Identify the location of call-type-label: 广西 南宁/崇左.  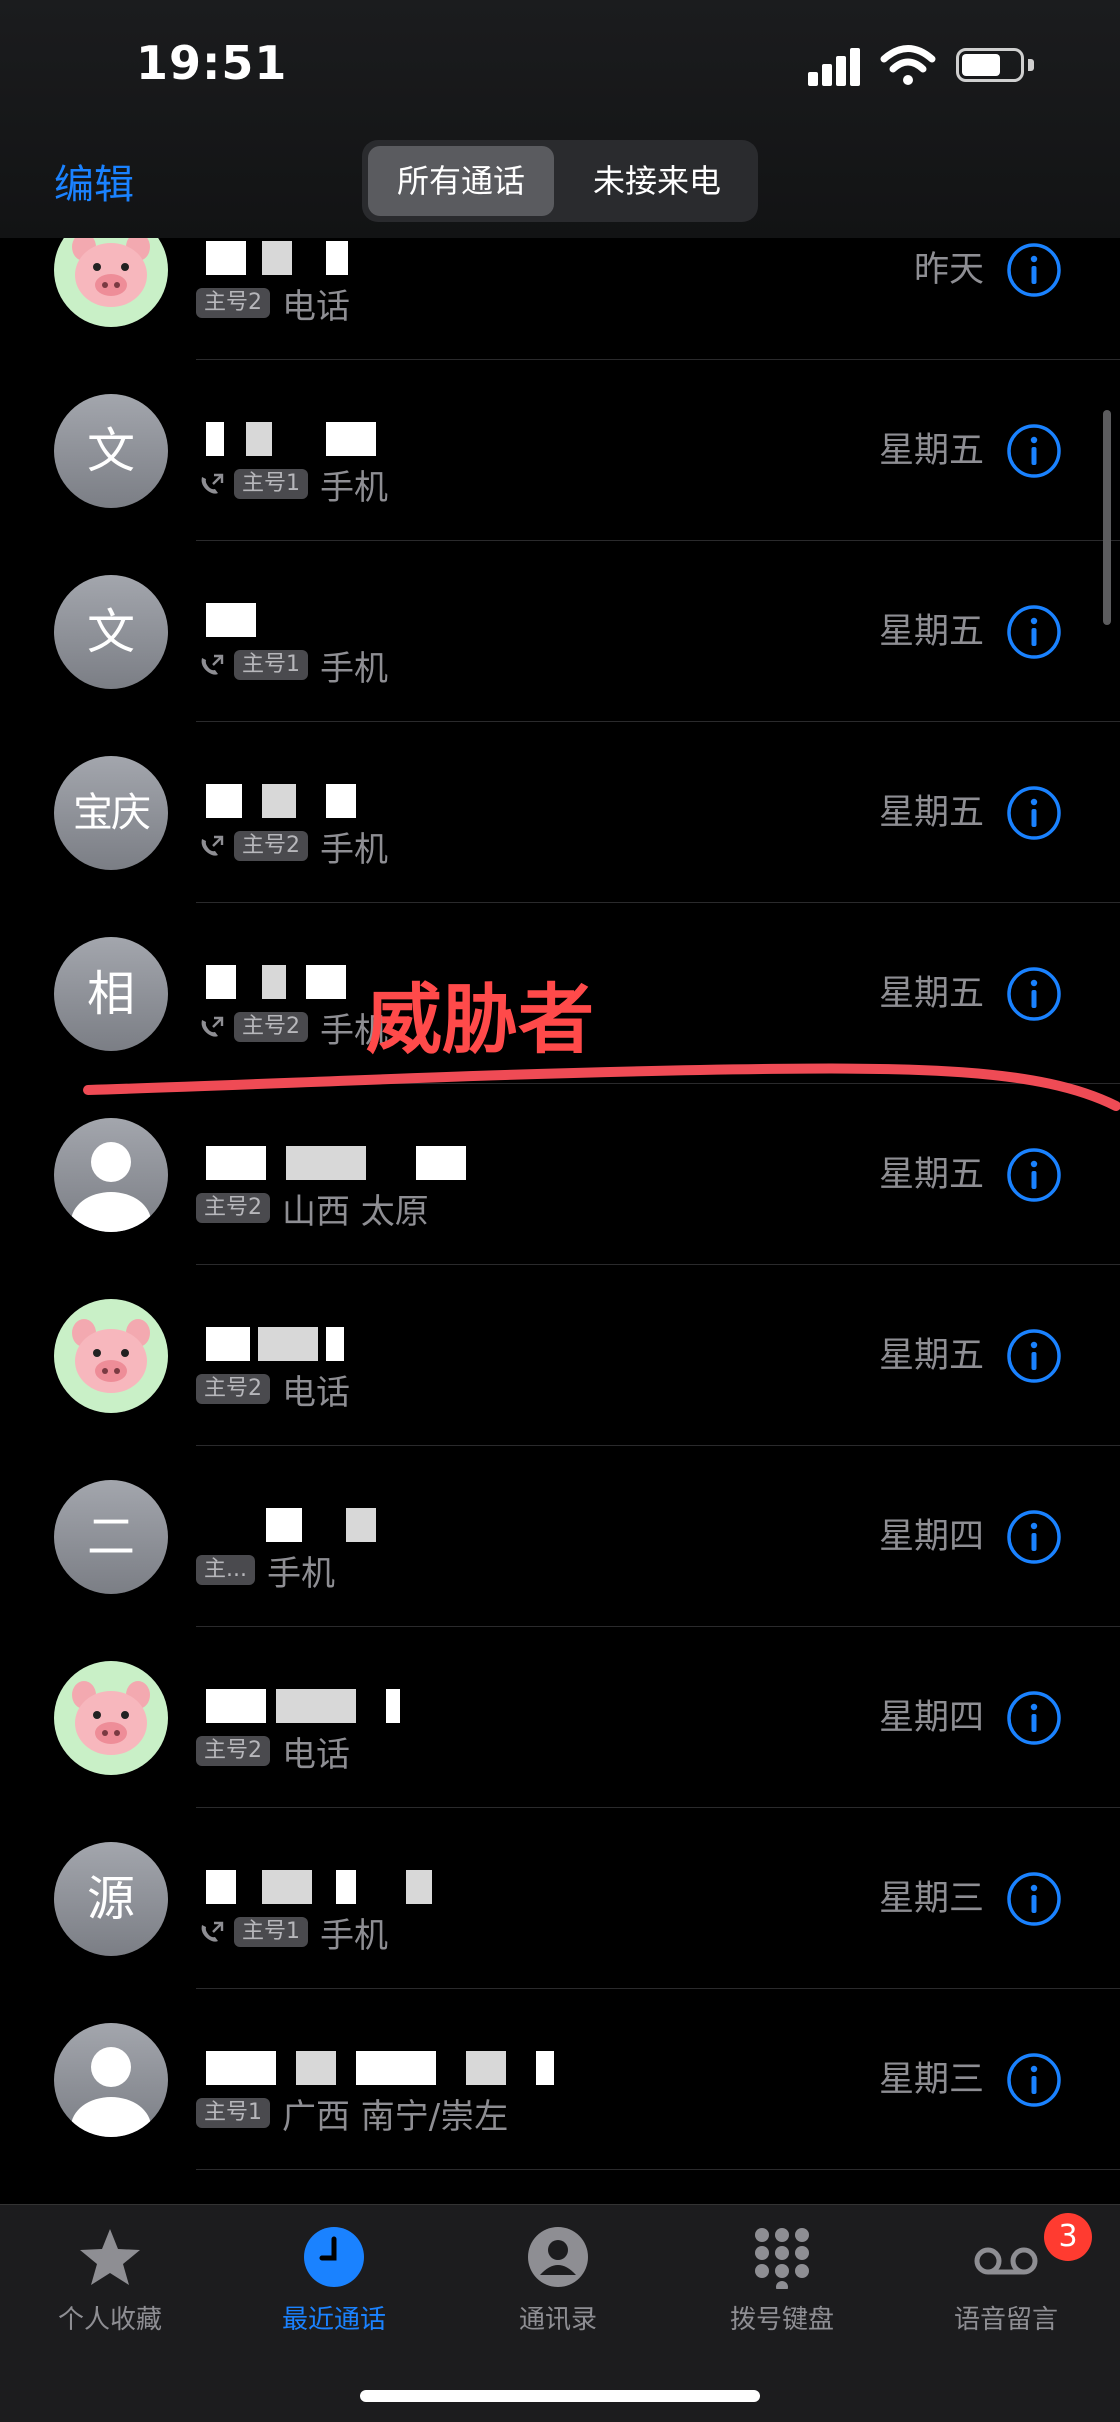
(395, 2116).